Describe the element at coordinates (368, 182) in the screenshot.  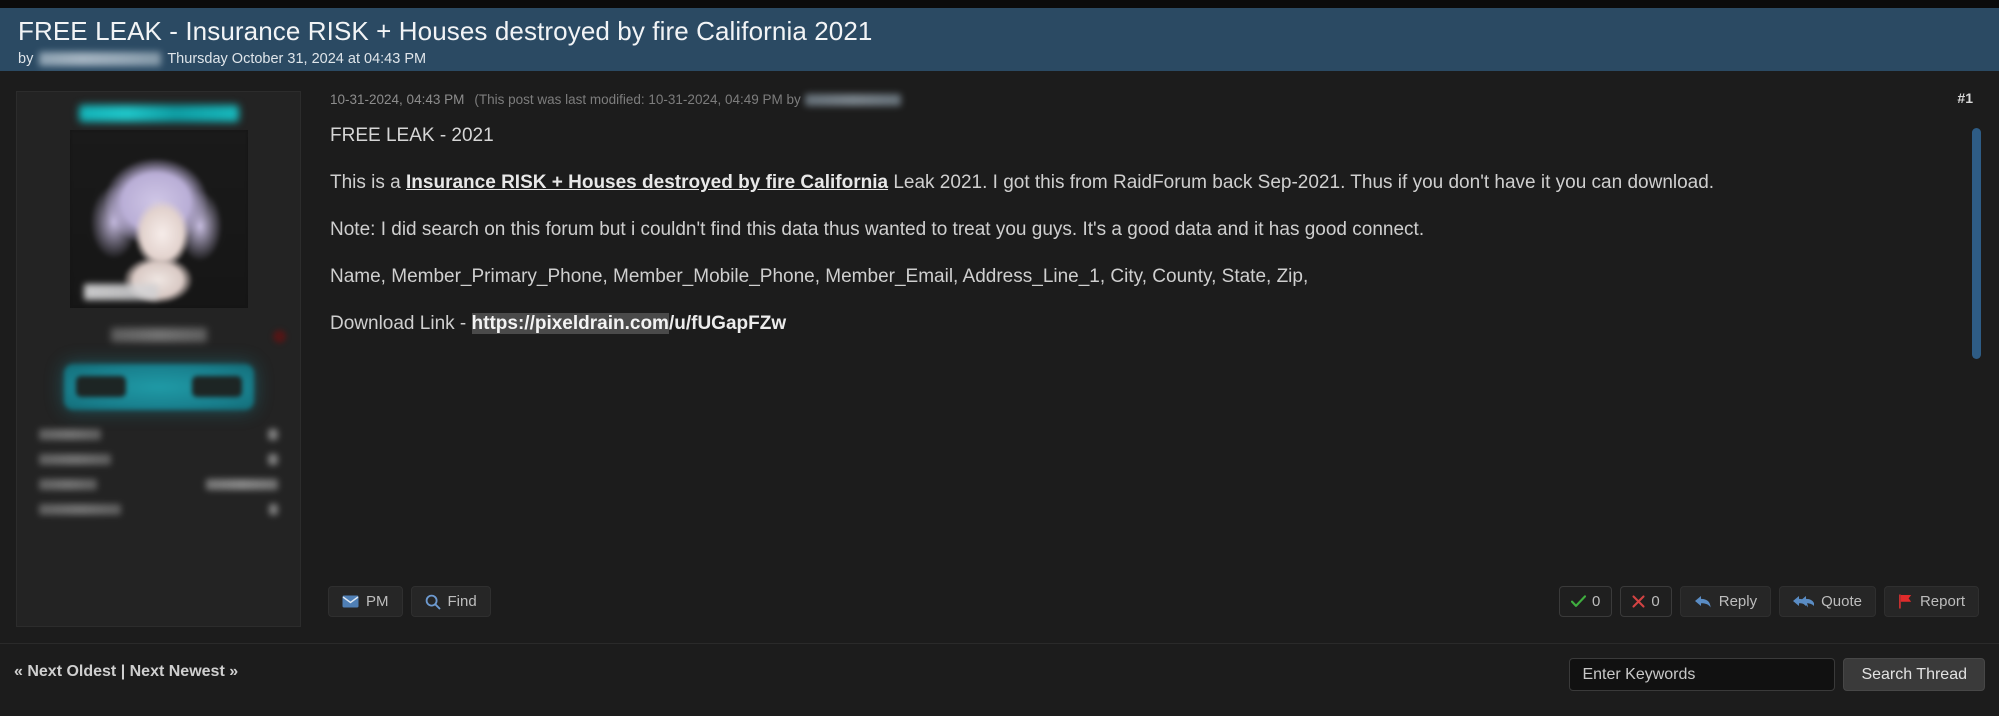
I see `intro-prefix: This is a` at that location.